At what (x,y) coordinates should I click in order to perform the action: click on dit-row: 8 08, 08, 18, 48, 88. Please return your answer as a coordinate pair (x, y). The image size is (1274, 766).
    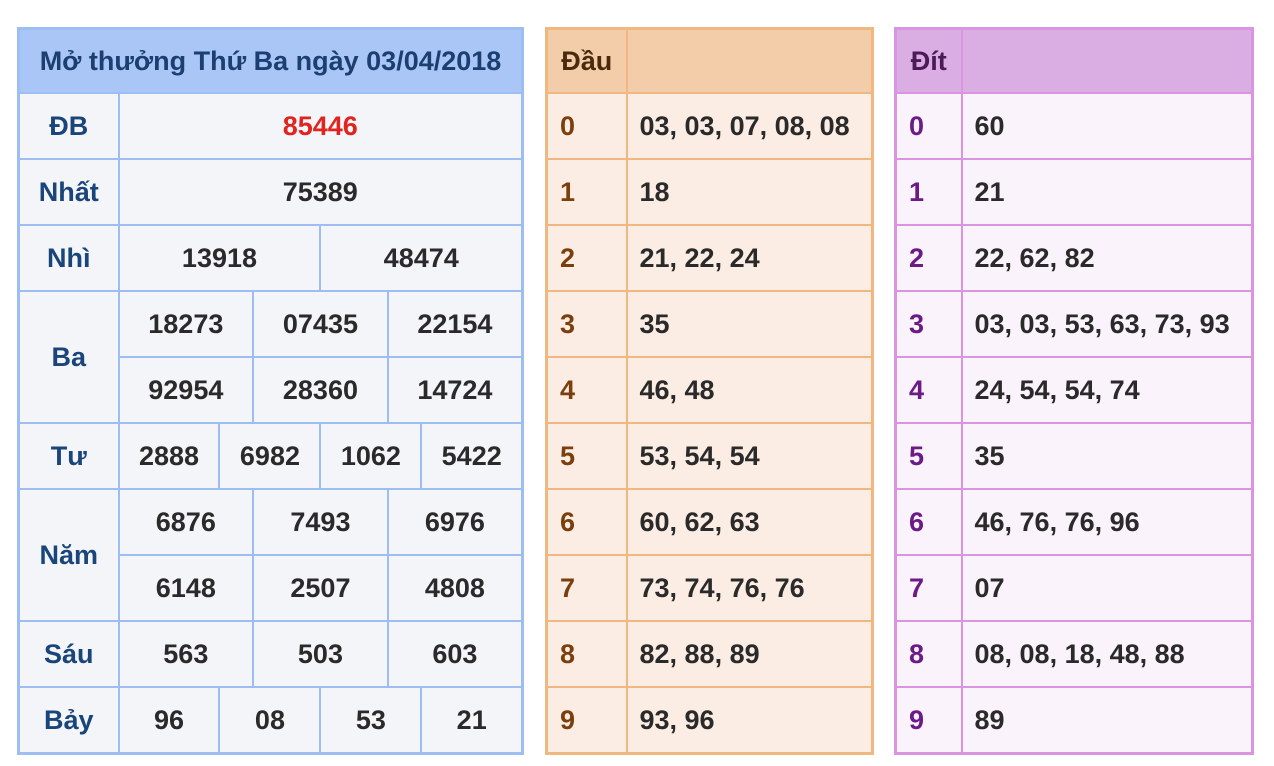
    Looking at the image, I should click on (1074, 654).